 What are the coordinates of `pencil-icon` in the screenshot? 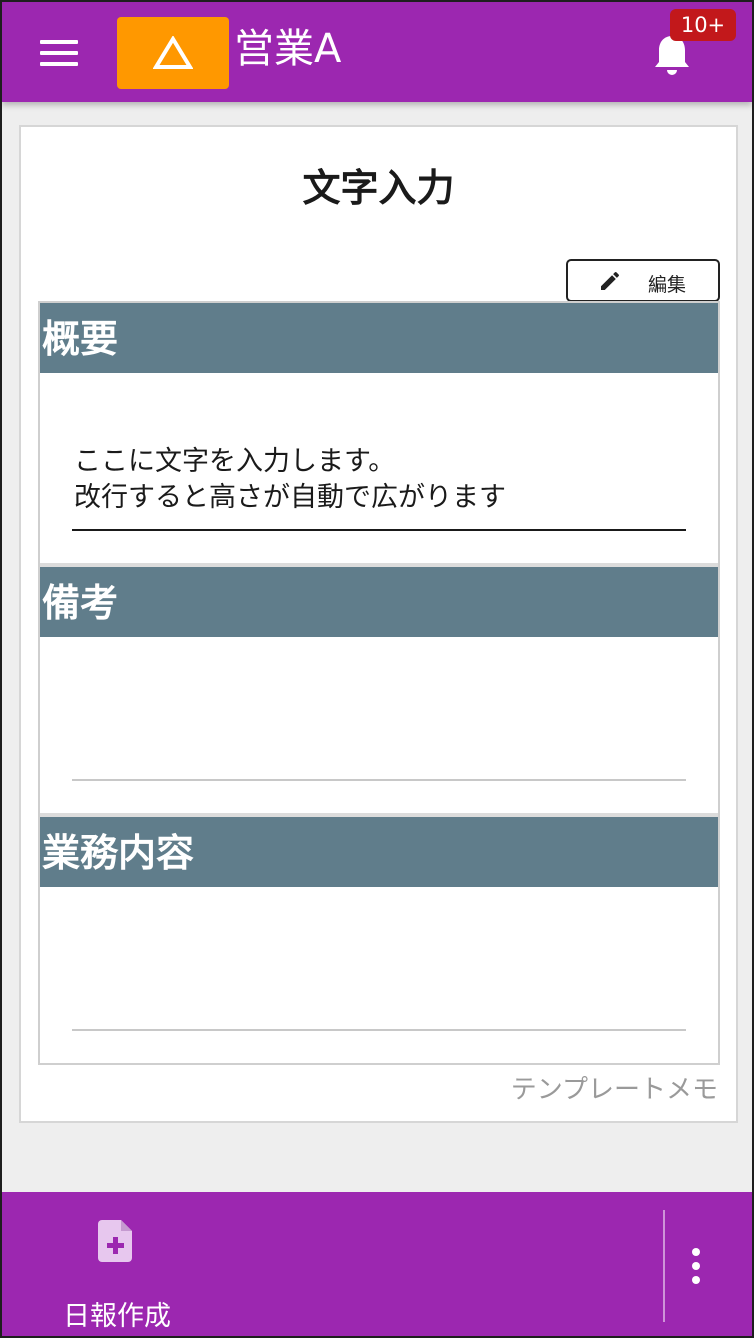 It's located at (610, 280).